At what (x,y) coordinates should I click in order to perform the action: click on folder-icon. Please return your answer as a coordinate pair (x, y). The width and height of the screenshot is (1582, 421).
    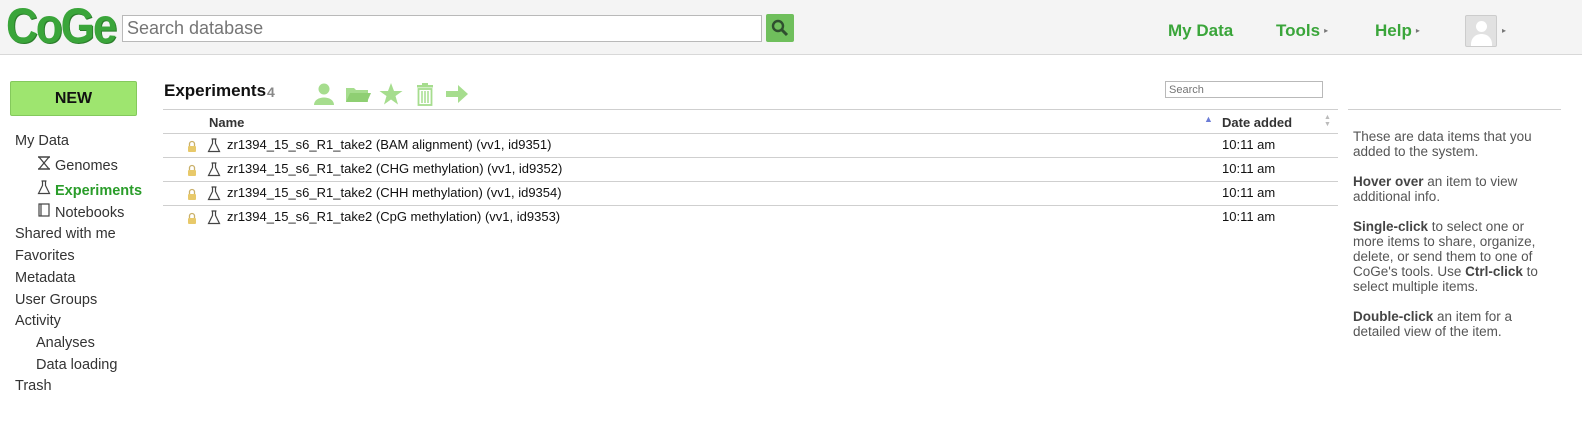
    Looking at the image, I should click on (358, 94).